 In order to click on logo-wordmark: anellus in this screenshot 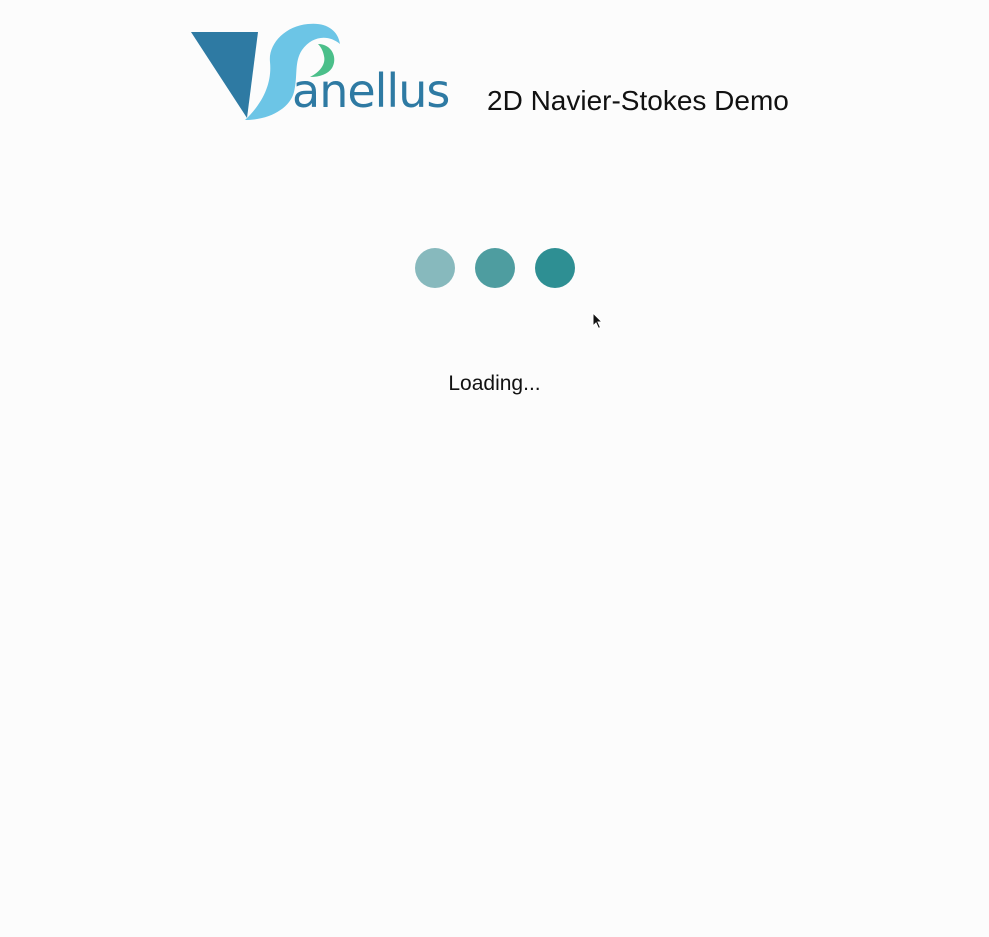, I will do `click(371, 91)`.